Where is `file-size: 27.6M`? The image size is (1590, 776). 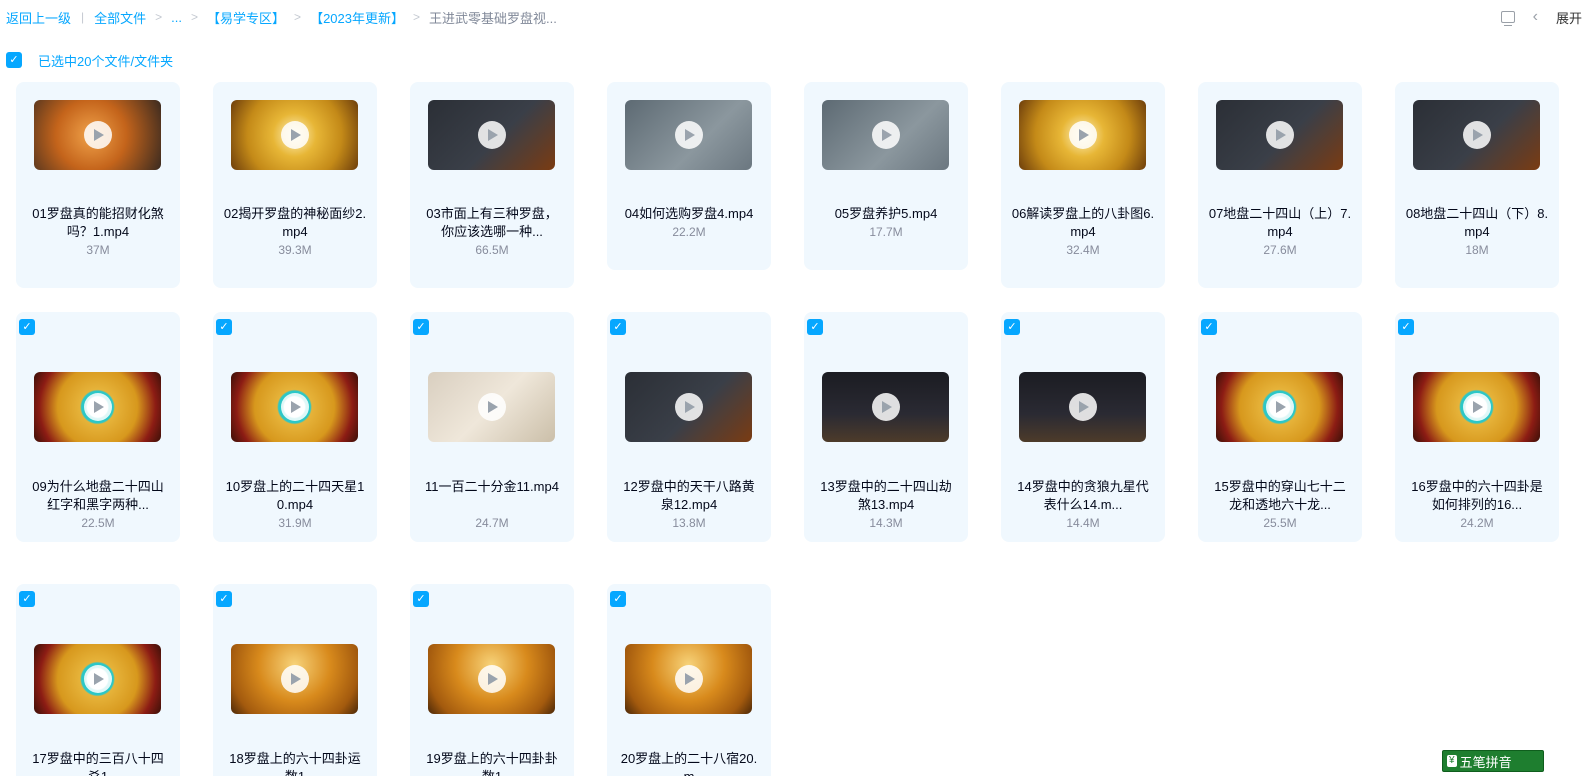
file-size: 27.6M is located at coordinates (1280, 250).